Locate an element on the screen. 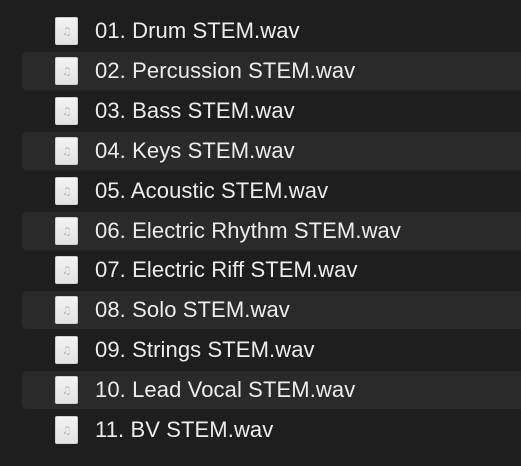 This screenshot has width=521, height=466. file-row: ♫ 03. Bass STEM.wav is located at coordinates (271, 111).